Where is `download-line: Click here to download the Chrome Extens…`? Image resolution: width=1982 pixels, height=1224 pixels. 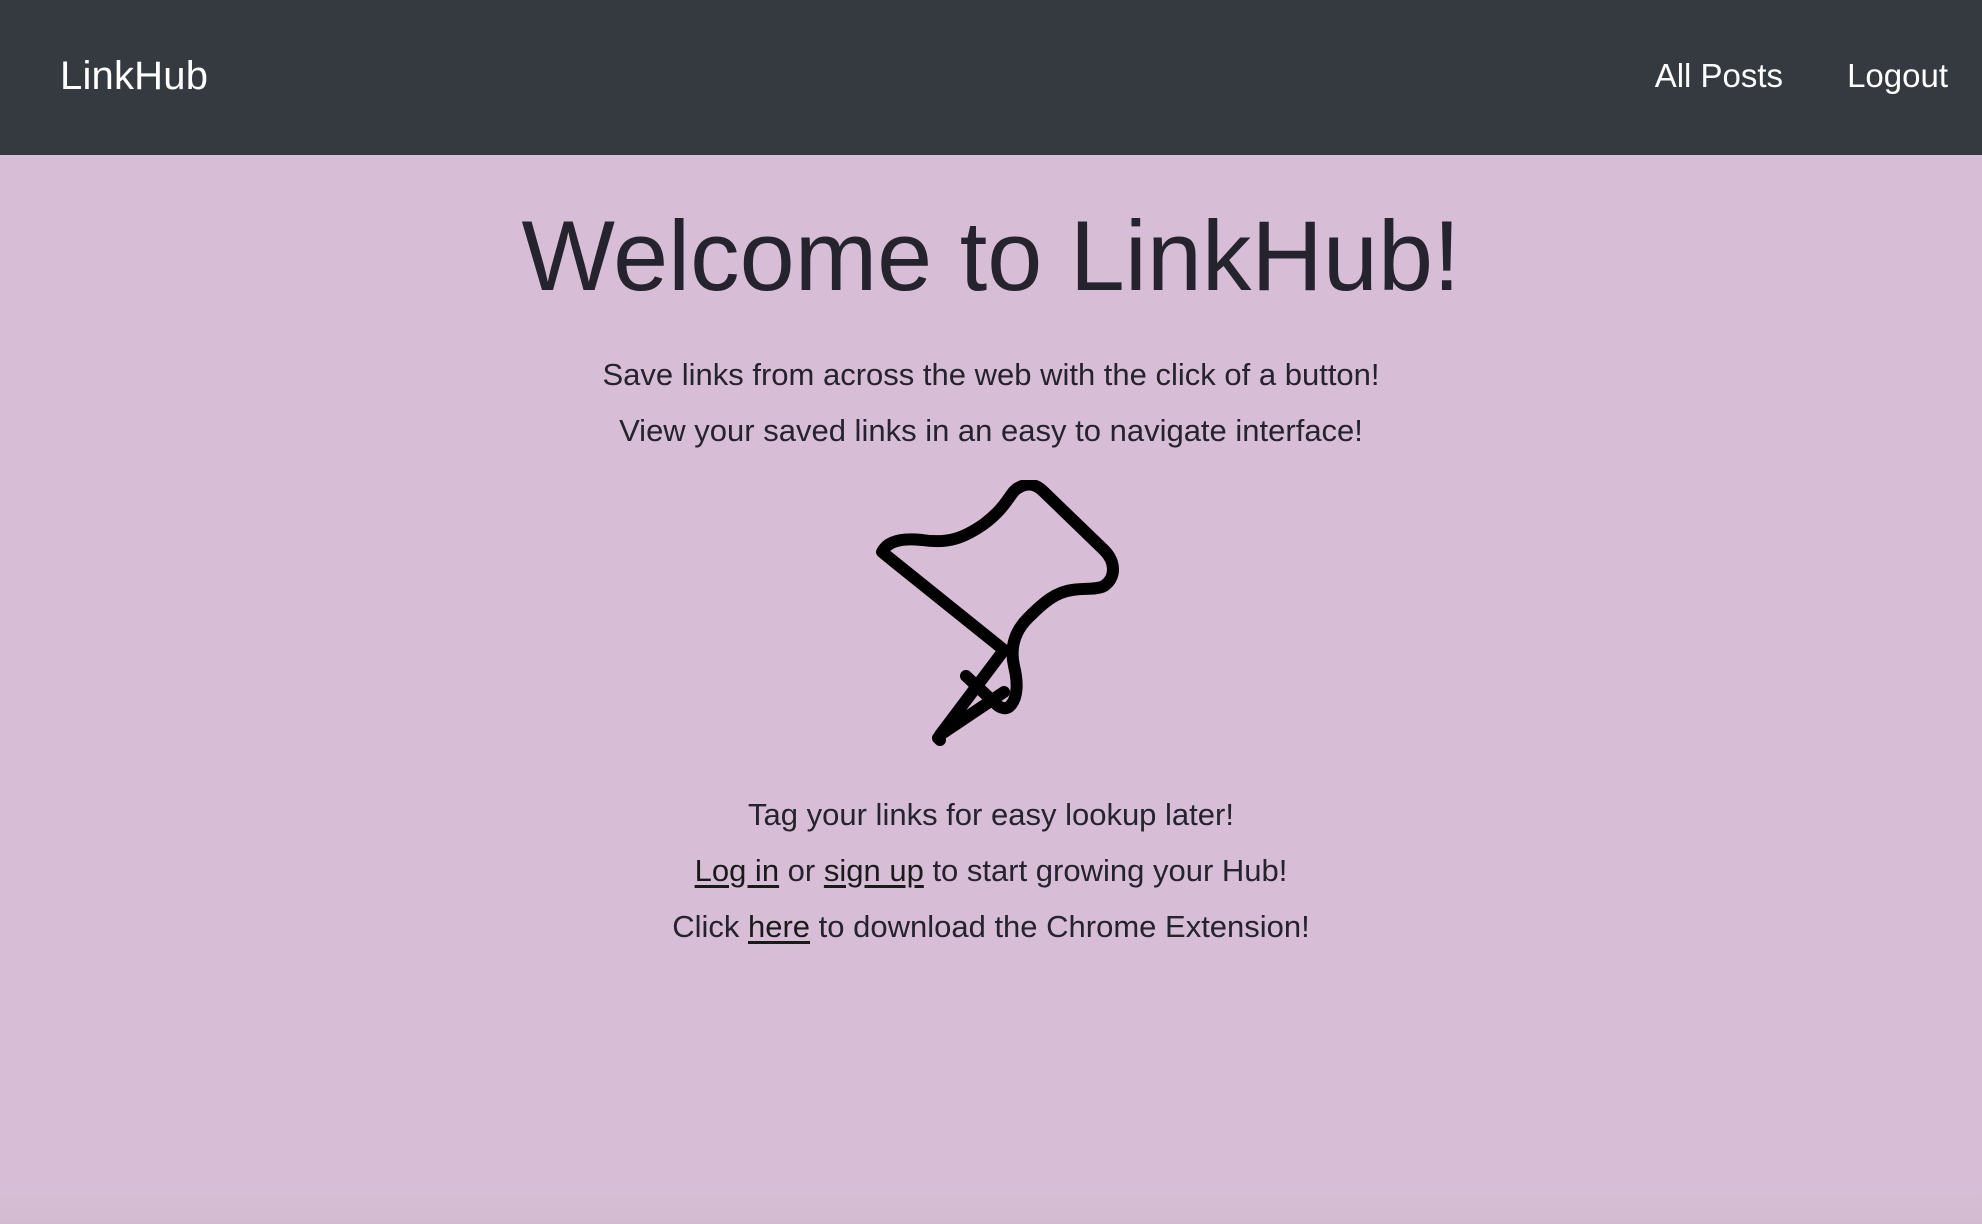
download-line: Click here to download the Chrome Extens… is located at coordinates (991, 927).